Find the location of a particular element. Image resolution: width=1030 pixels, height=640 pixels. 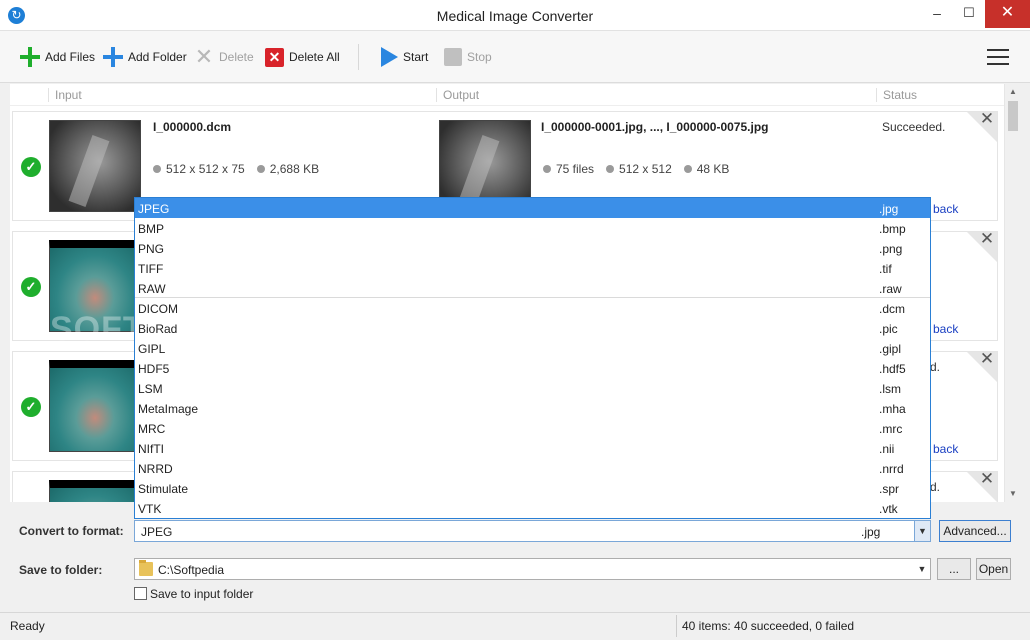

format-option-name: JPEG is located at coordinates (154, 209).